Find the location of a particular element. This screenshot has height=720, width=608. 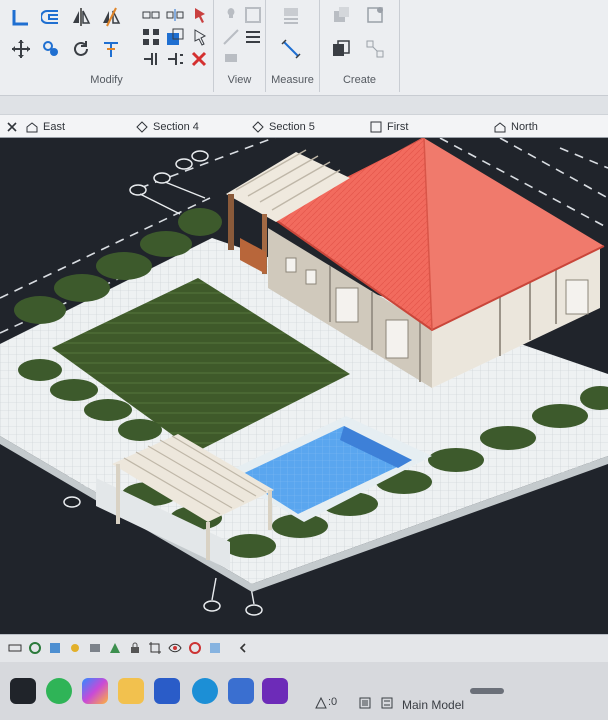

override-graphics-icon is located at coordinates (253, 15).